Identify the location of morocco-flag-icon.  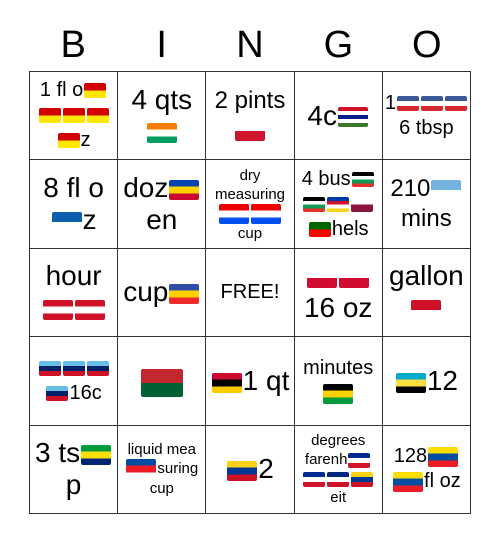
(161, 382).